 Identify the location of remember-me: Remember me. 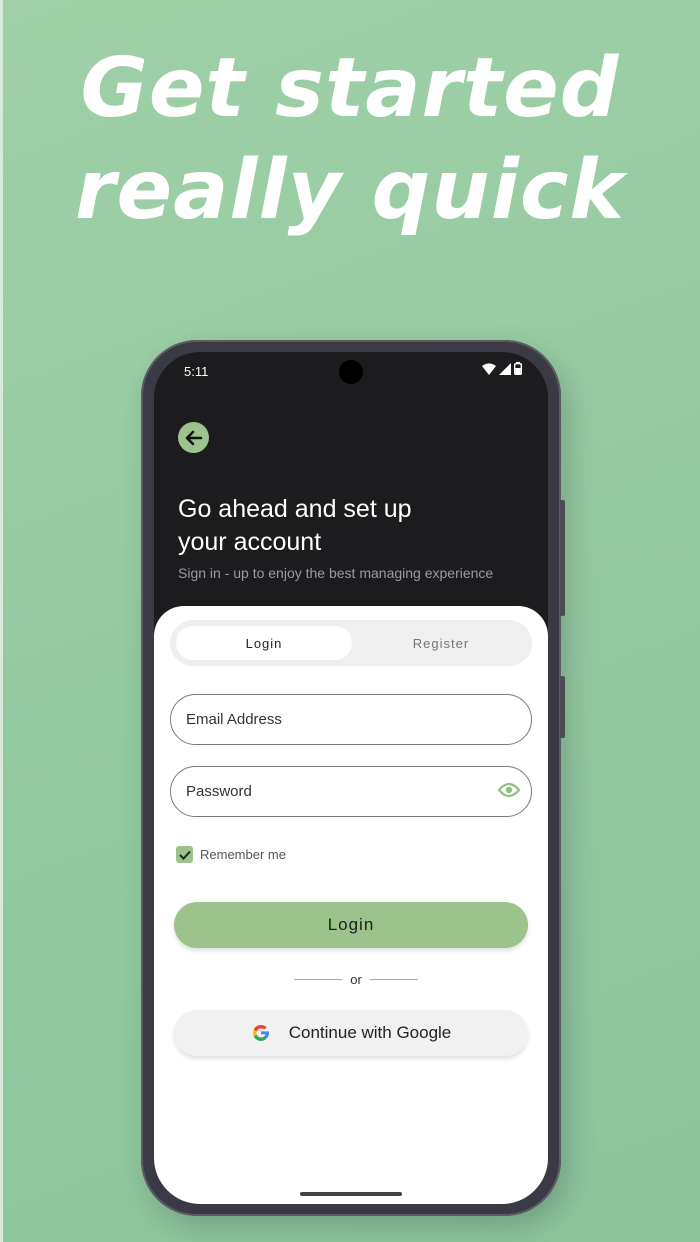
(231, 854).